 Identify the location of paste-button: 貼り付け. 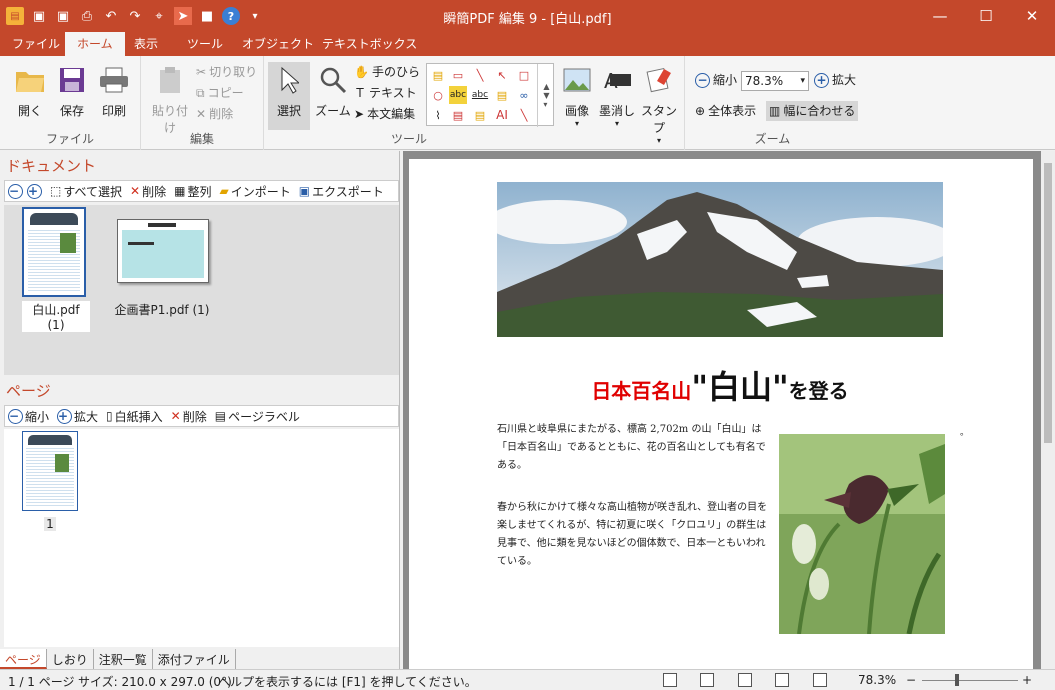
(170, 98).